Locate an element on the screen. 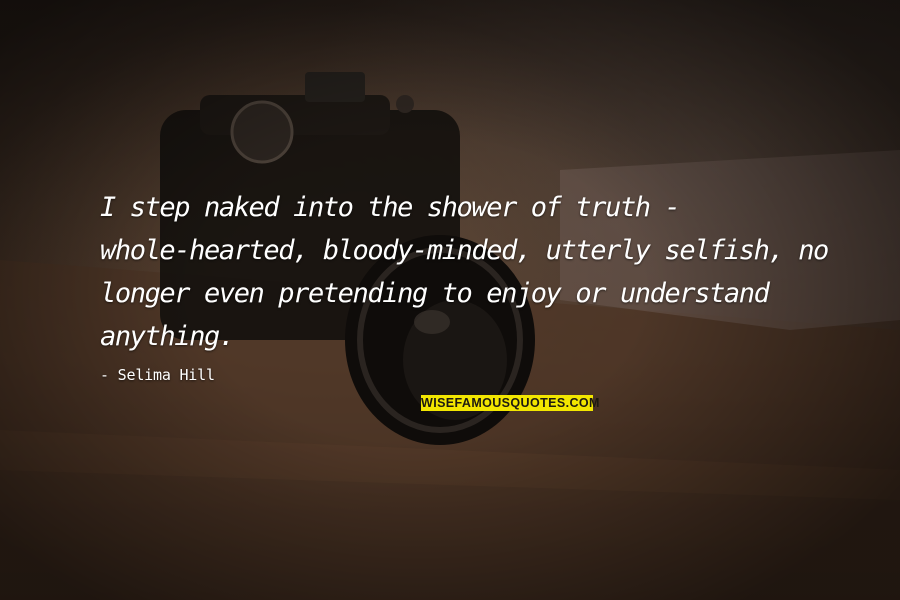 The width and height of the screenshot is (900, 600). watermark-text: WISEFAMOUSQUOTES.COM is located at coordinates (510, 403).